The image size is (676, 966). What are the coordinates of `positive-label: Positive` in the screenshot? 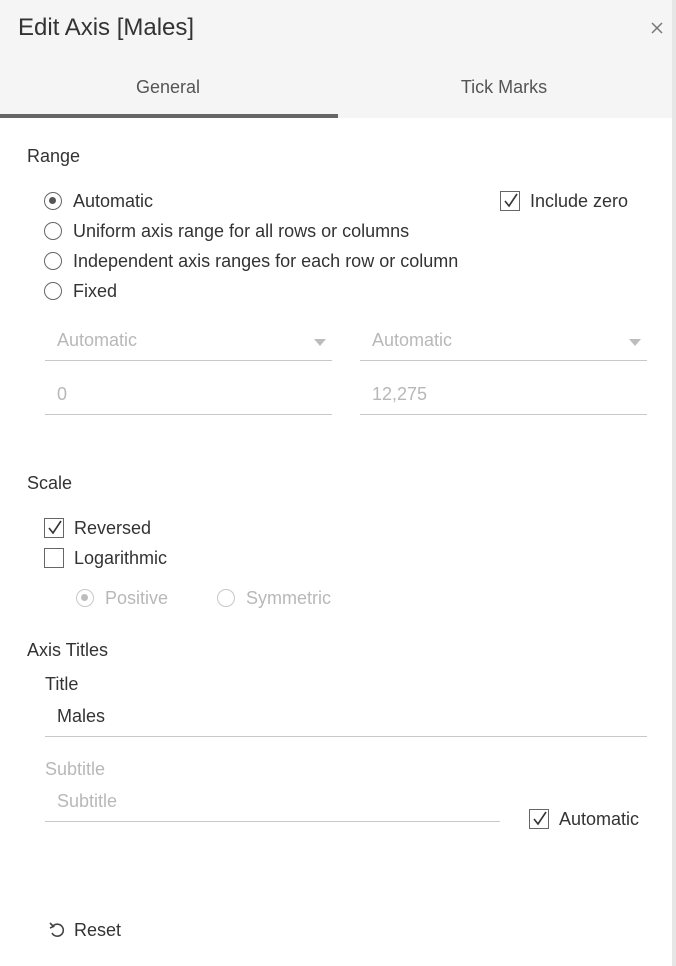 It's located at (137, 597).